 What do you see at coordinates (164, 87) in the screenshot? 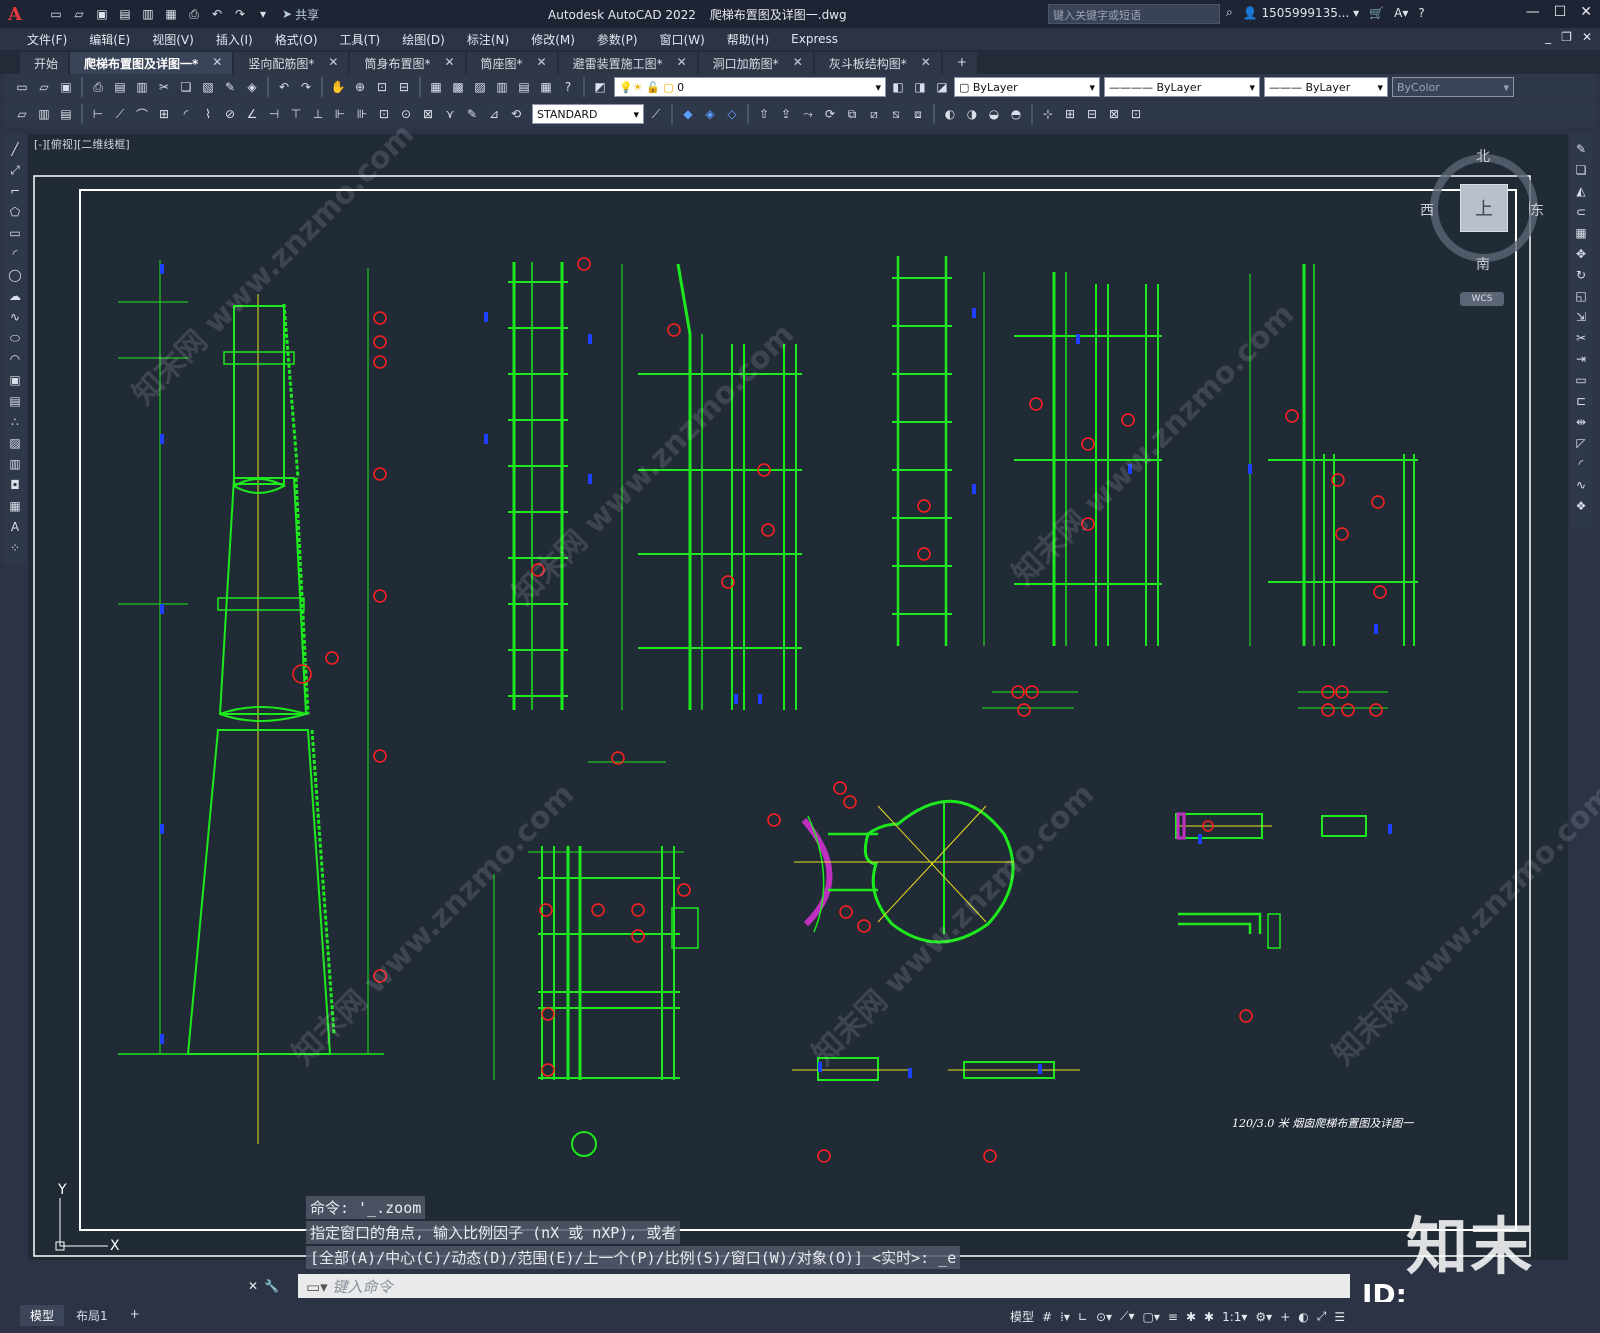
I see `cut-icon: ✂` at bounding box center [164, 87].